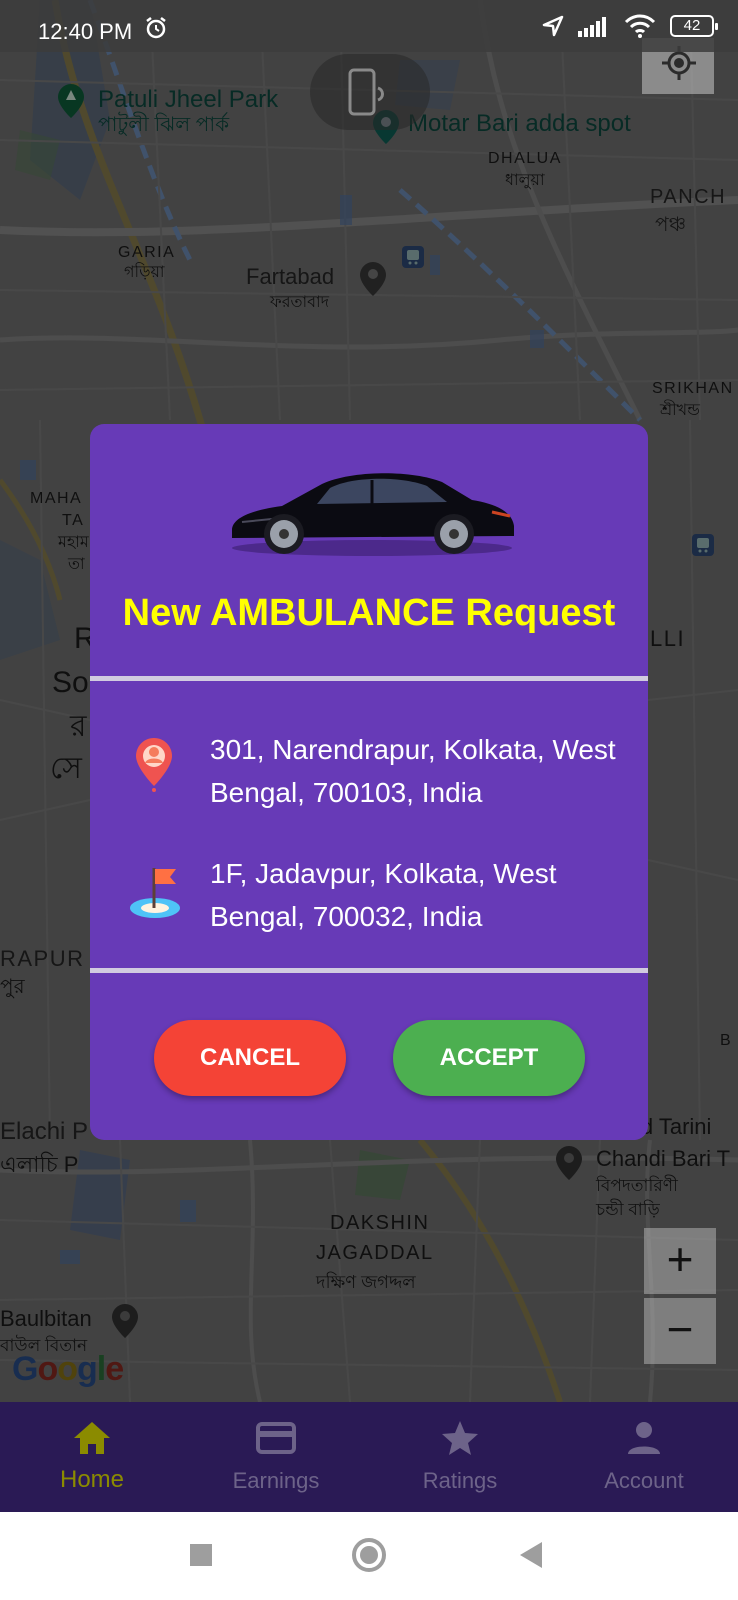 Image resolution: width=738 pixels, height=1600 pixels. What do you see at coordinates (553, 26) in the screenshot?
I see `navigation-icon` at bounding box center [553, 26].